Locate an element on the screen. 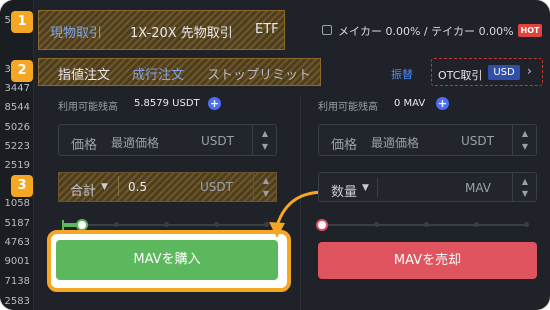 This screenshot has height=310, width=550. order-book-price: 1058 is located at coordinates (17, 203).